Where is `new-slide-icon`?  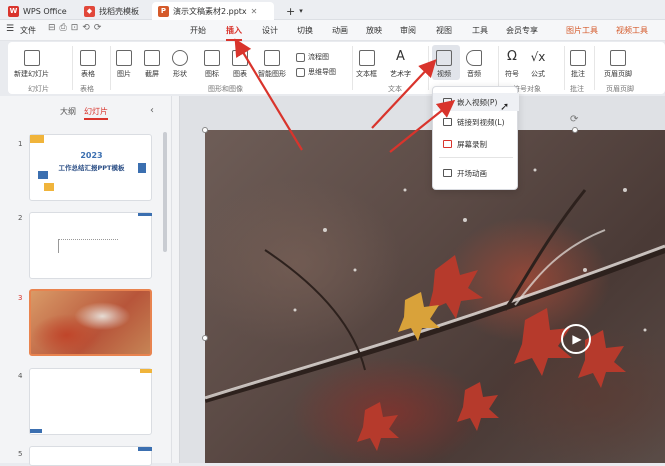
new-slide-icon is located at coordinates (31, 58).